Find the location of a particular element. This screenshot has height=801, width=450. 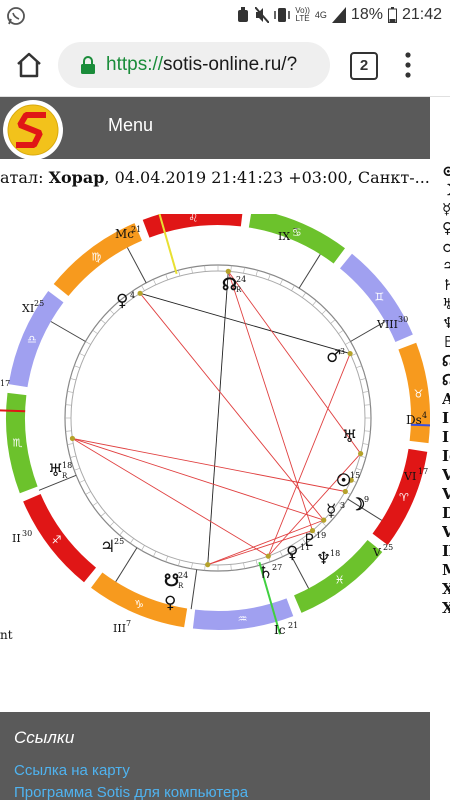

ds-degree: 4 is located at coordinates (424, 415).